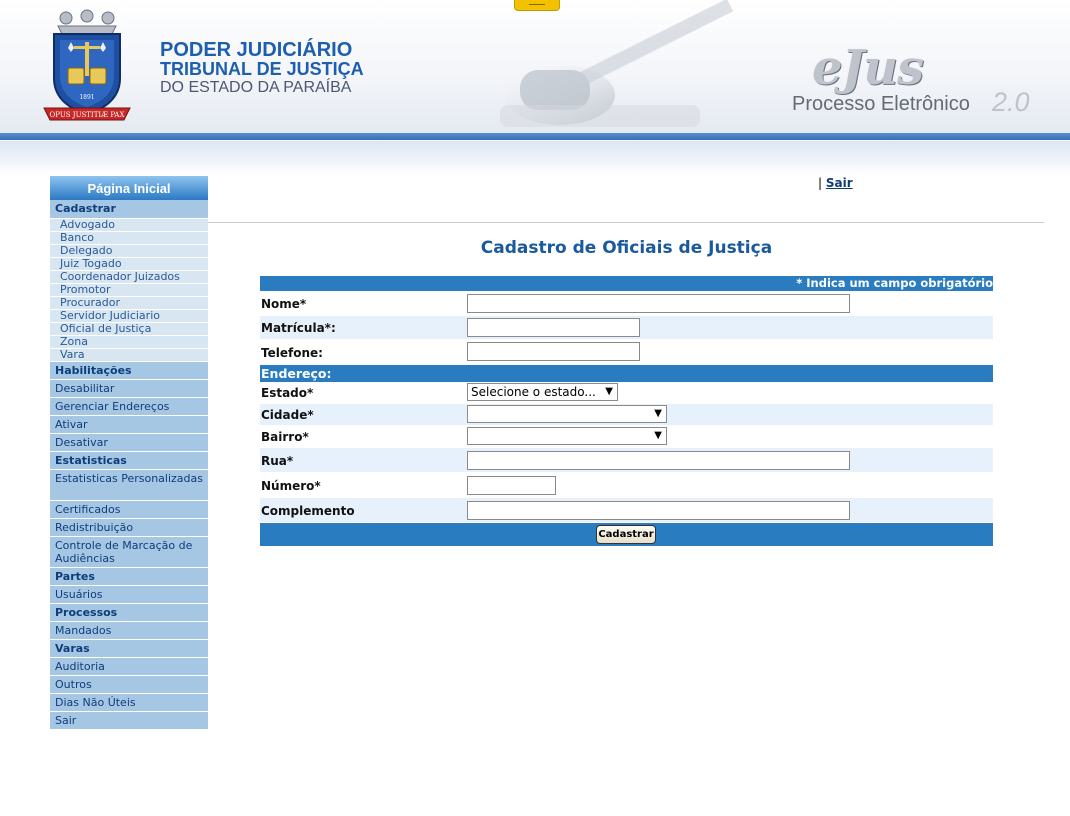  What do you see at coordinates (553, 327) in the screenshot?
I see `matricula-input` at bounding box center [553, 327].